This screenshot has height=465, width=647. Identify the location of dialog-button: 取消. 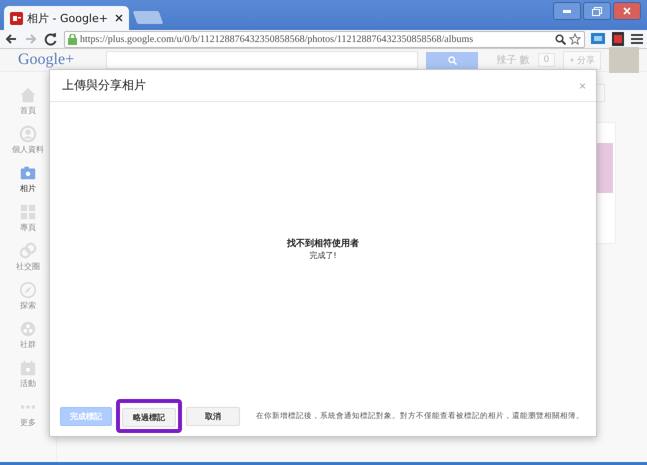
(213, 416).